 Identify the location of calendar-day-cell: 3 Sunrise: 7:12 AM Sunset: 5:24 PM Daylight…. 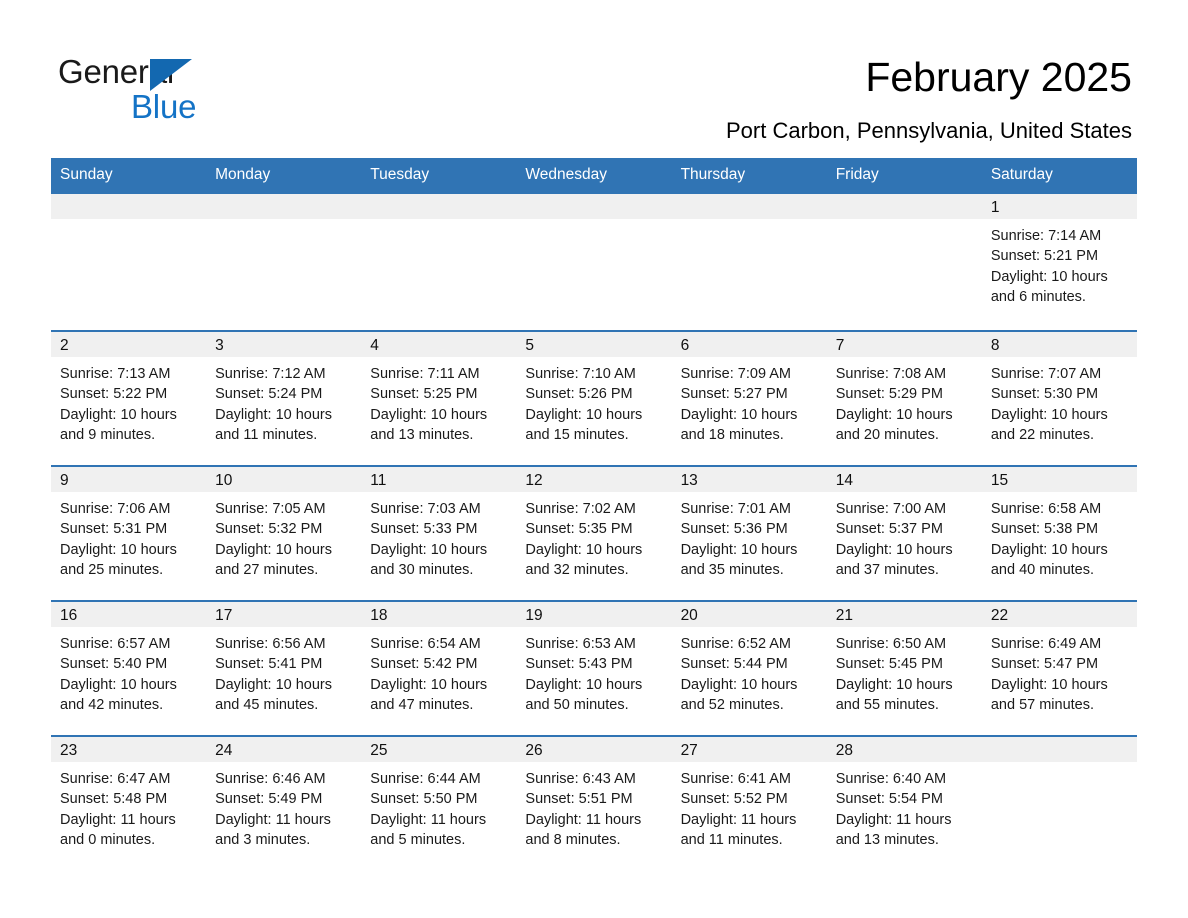
(284, 398).